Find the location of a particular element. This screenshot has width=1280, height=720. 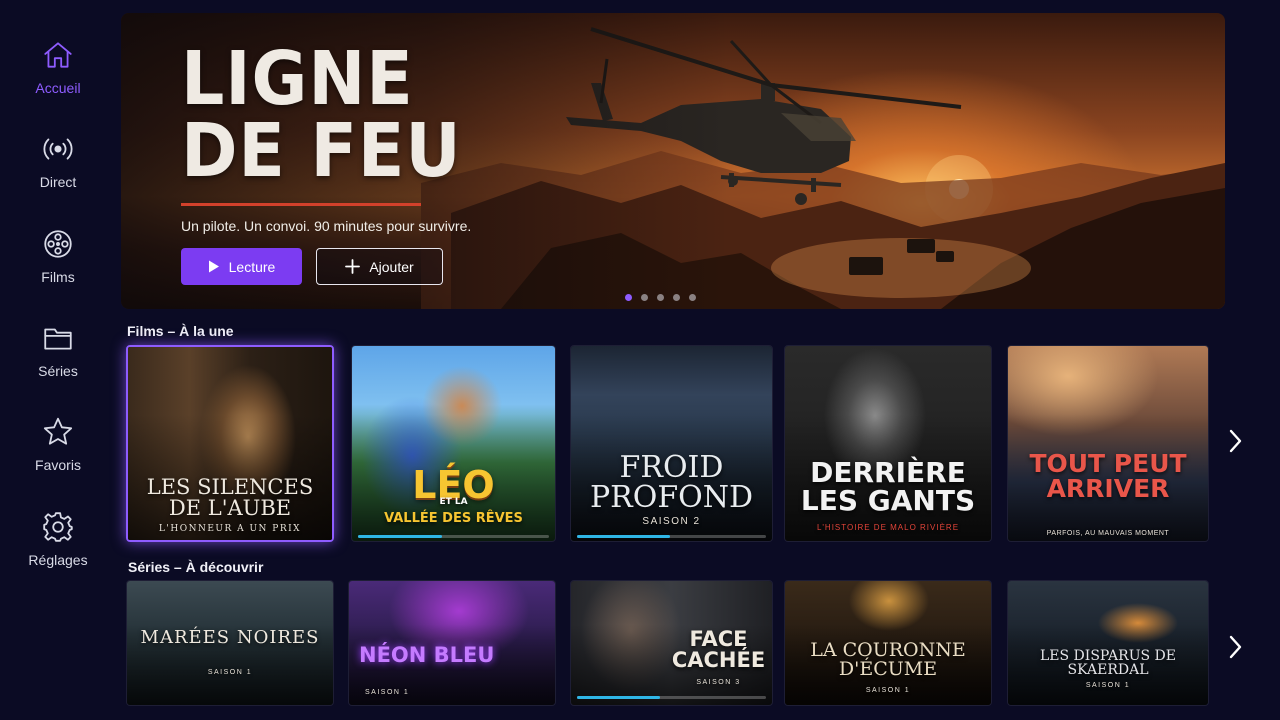

card-title: LES SILENCES DE L'AUBE is located at coordinates (230, 497).